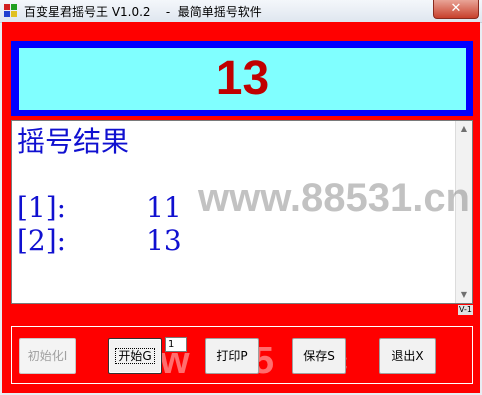  I want to click on scroll-up-icon: ▲, so click(464, 129).